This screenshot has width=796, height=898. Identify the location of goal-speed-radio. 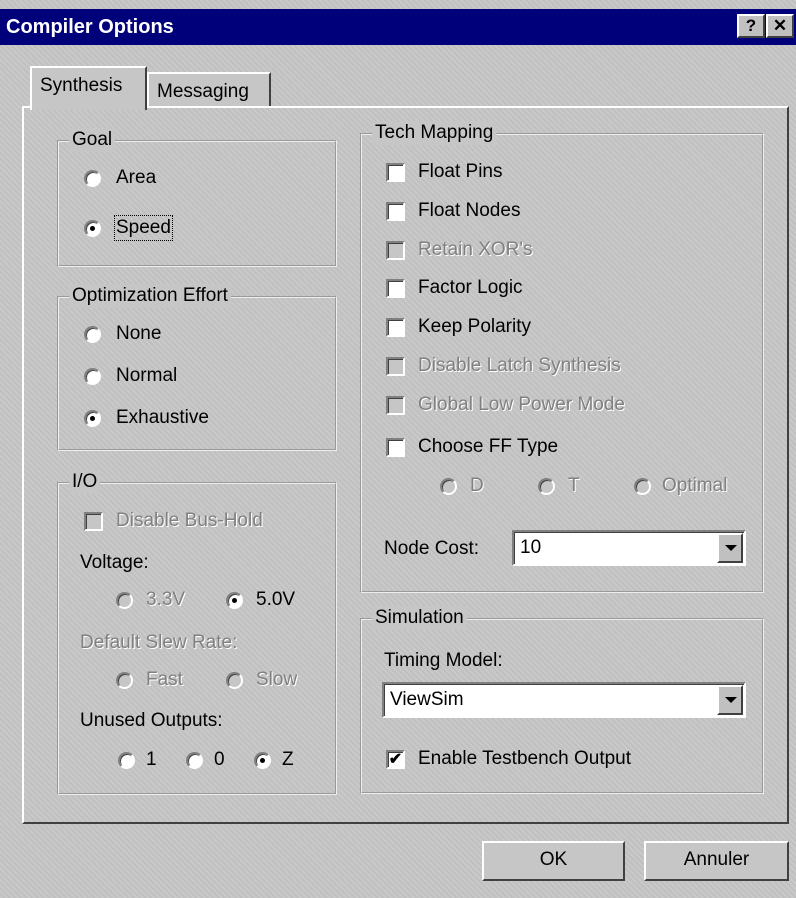
(92, 228).